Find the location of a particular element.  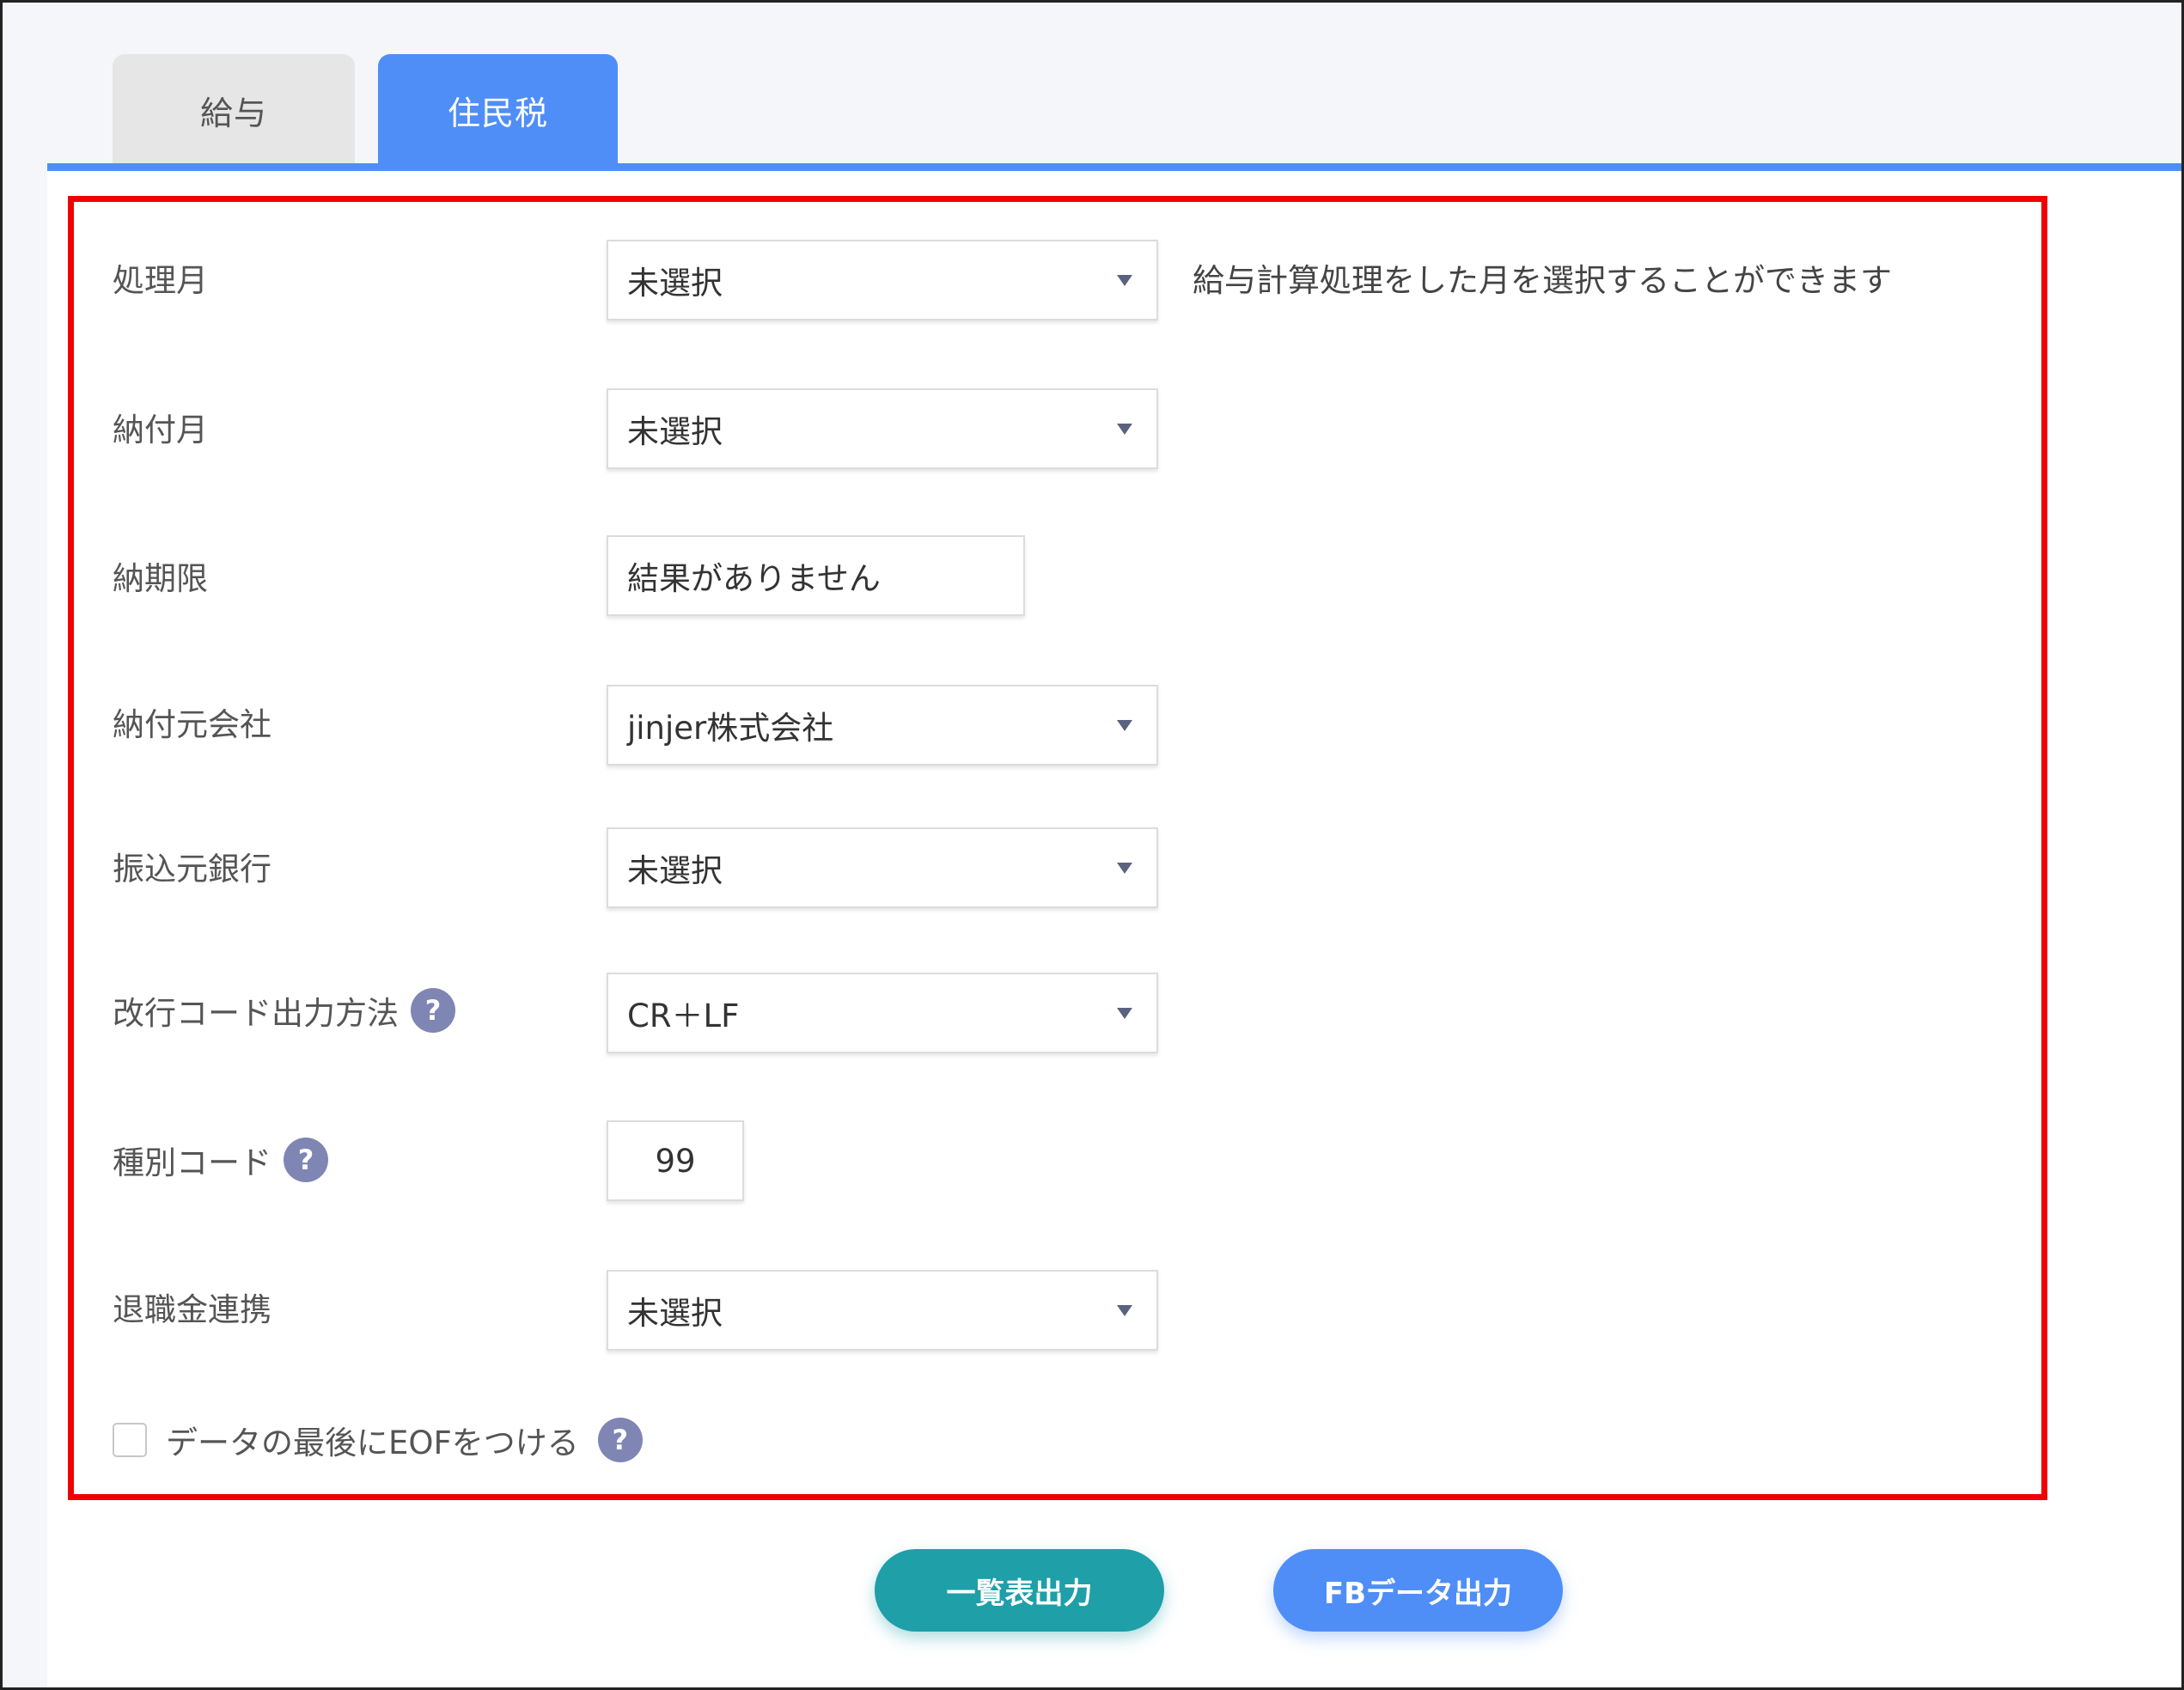

source-bank-value: 未選択 is located at coordinates (675, 870).